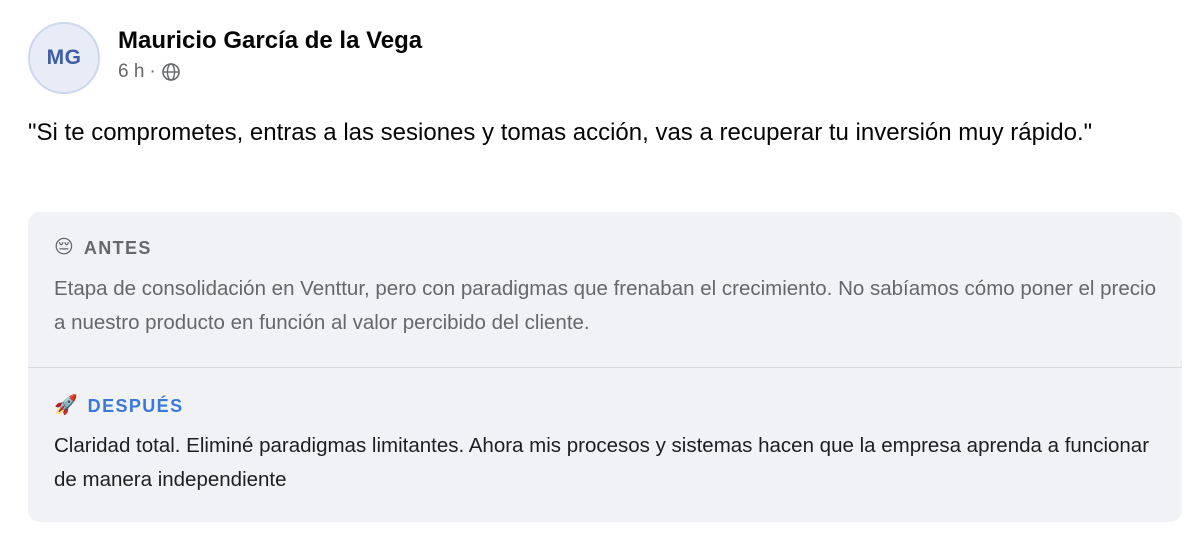 The width and height of the screenshot is (1200, 546). Describe the element at coordinates (64, 58) in the screenshot. I see `avatar: MG` at that location.